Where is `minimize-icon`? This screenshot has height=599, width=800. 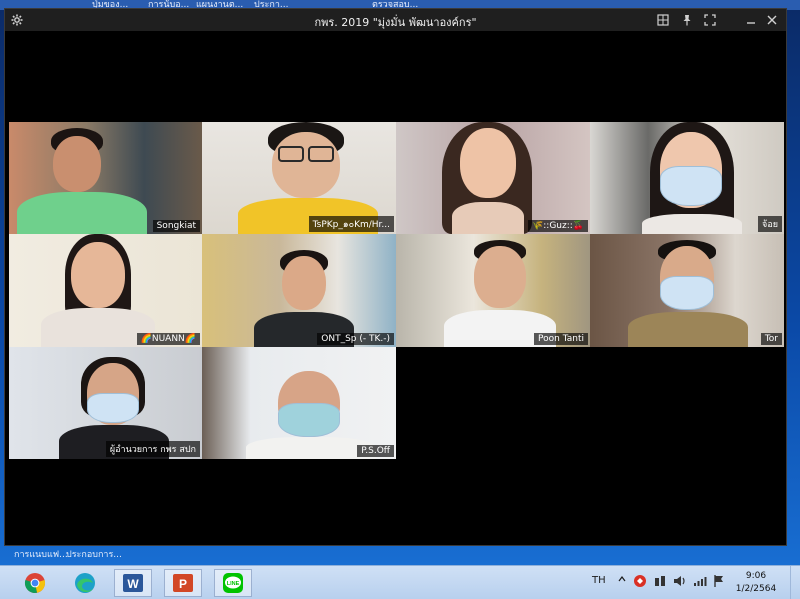 minimize-icon is located at coordinates (751, 20).